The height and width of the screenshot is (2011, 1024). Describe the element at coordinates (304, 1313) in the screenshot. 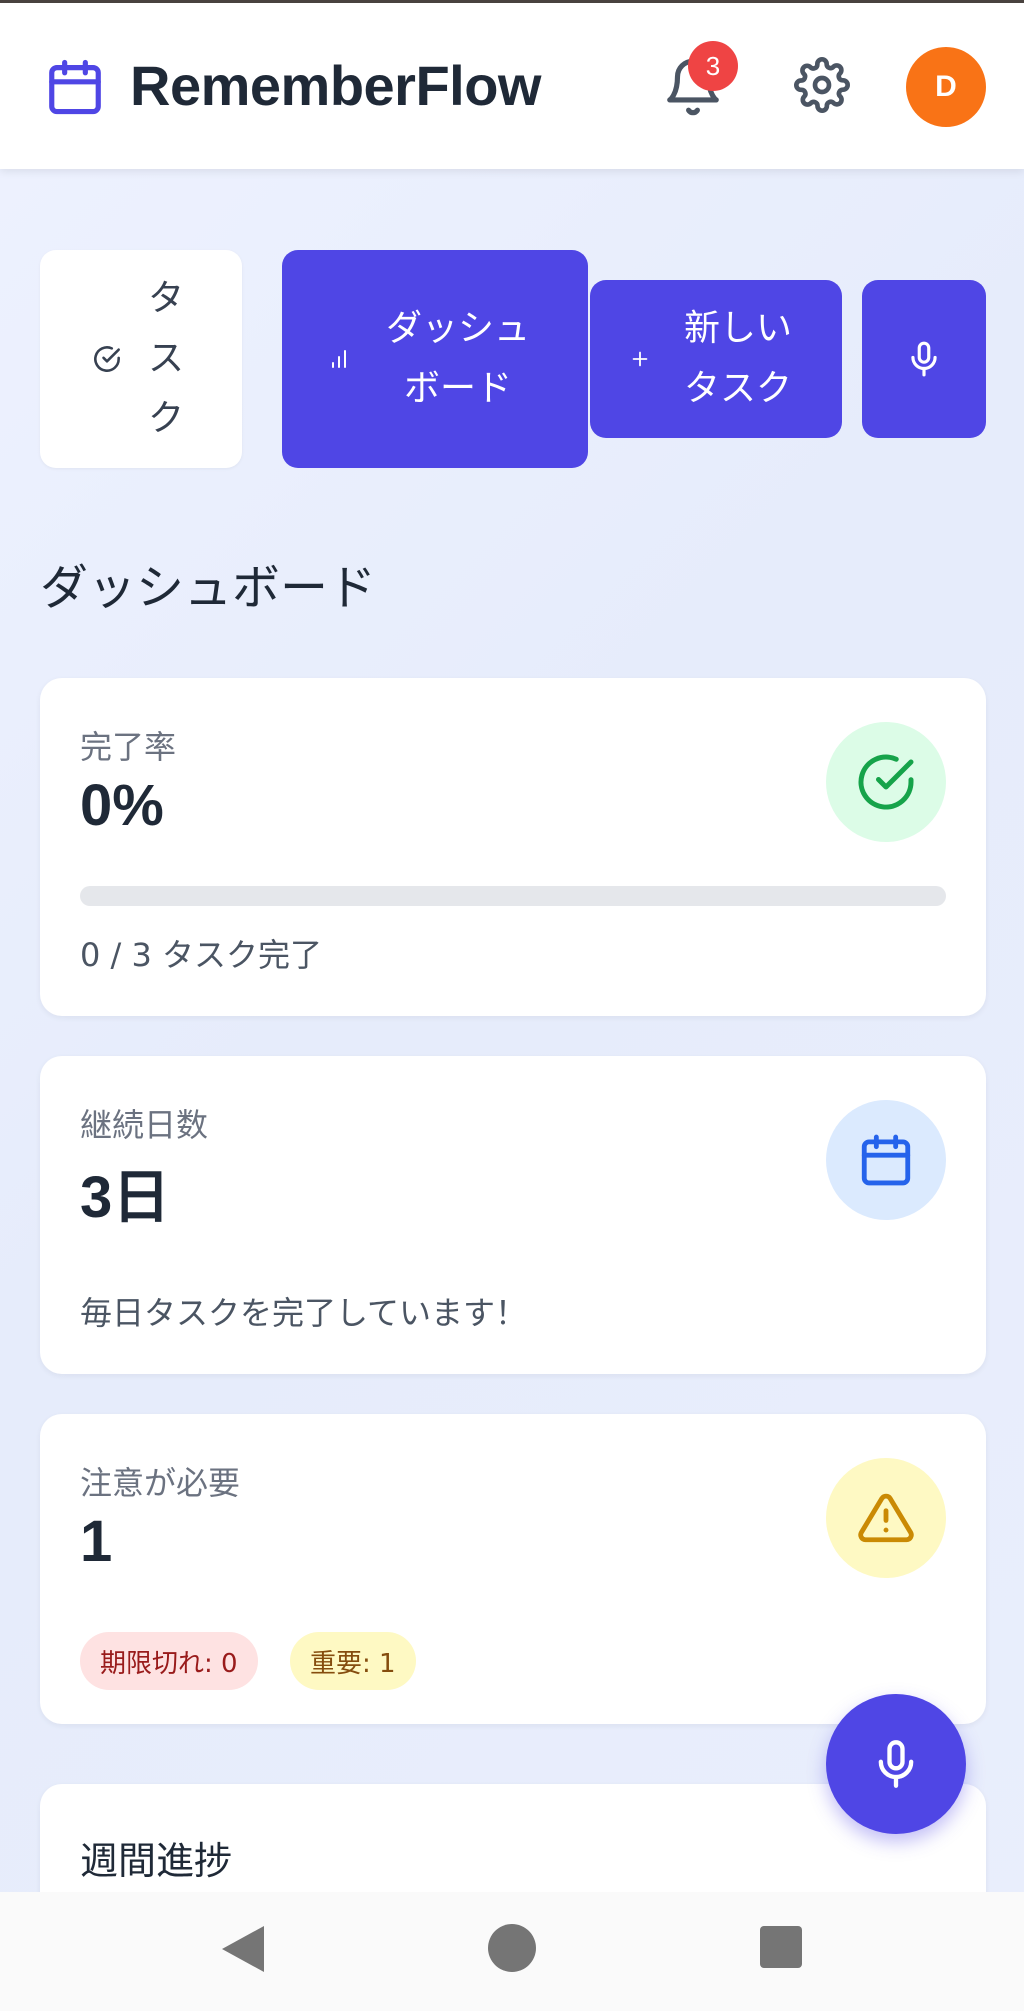

I see `streak-message: 毎日タスクを完了しています！` at that location.